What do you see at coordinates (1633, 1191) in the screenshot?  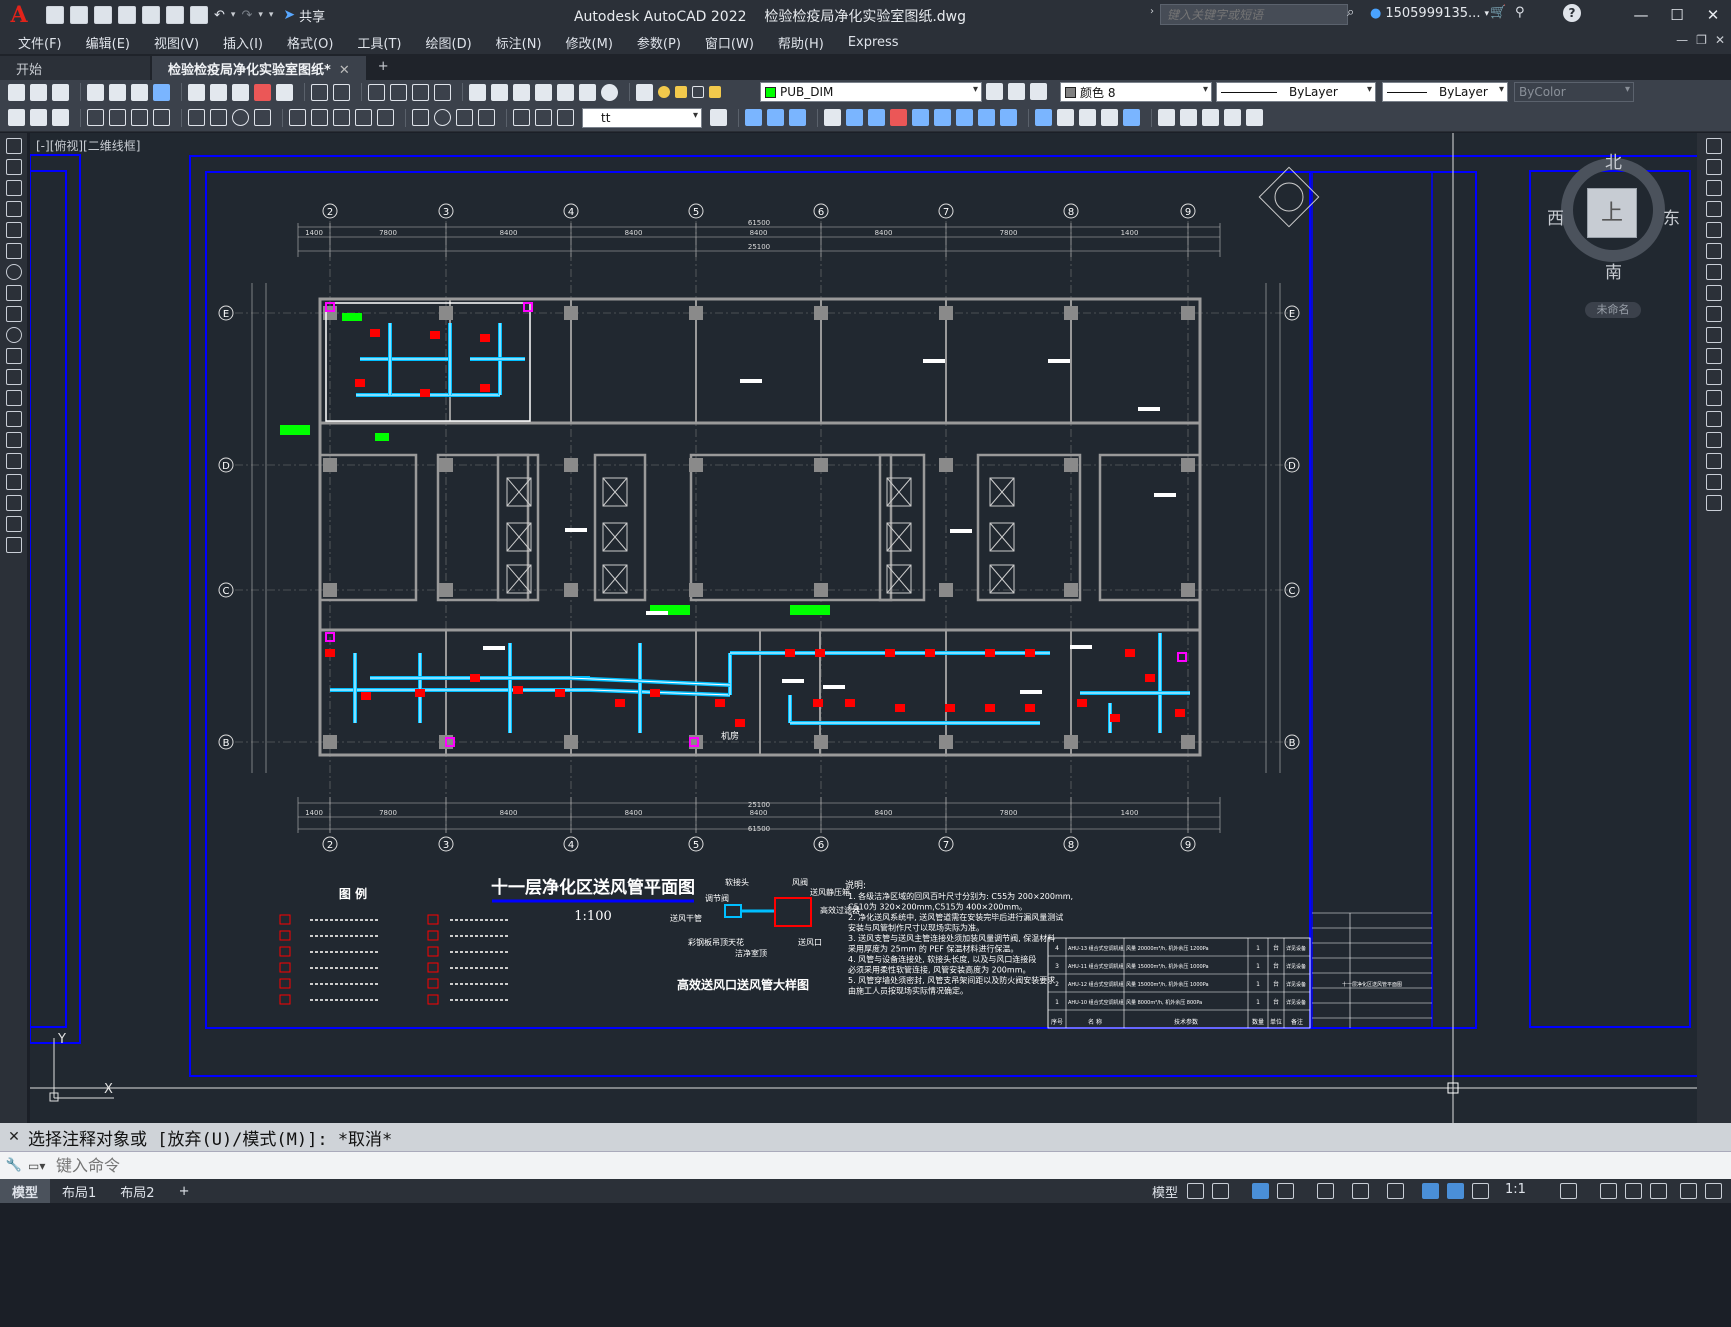 I see `isolate-objects-icon` at bounding box center [1633, 1191].